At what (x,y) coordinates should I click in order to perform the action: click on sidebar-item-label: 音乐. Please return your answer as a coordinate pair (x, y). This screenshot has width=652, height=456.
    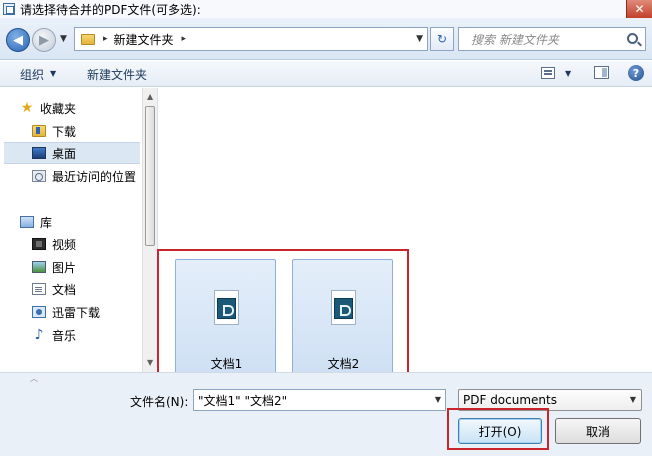
    Looking at the image, I should click on (64, 335).